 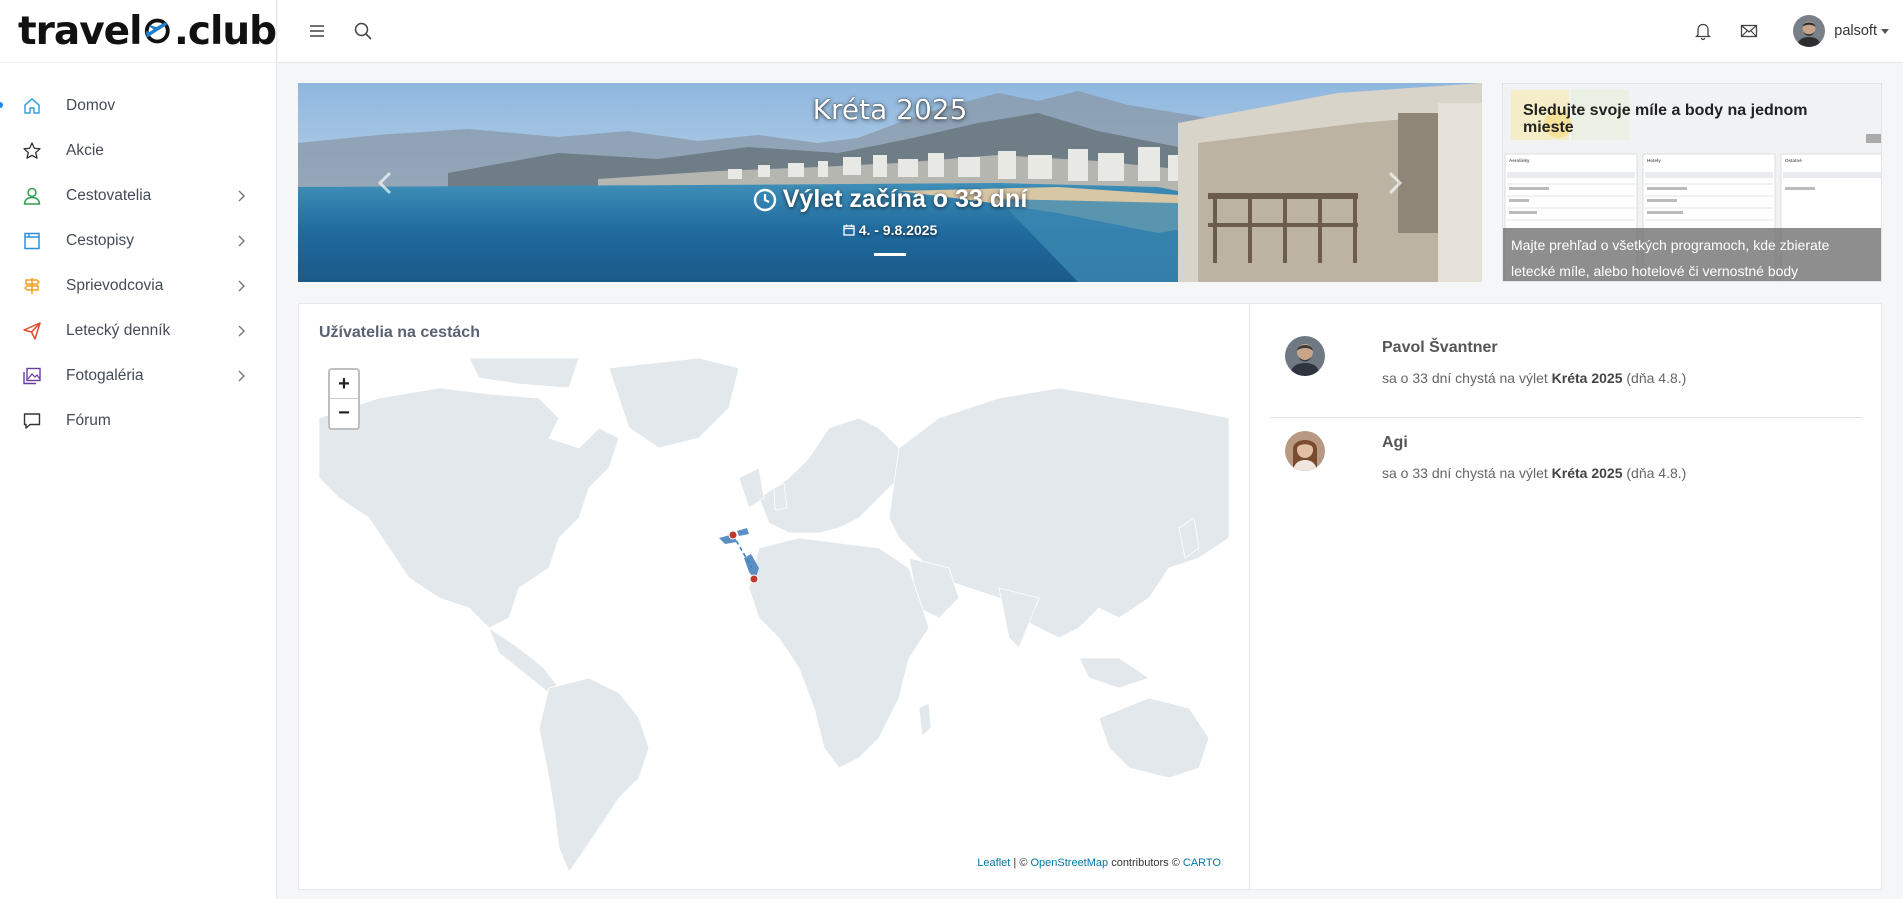 I want to click on map-zoom-control: + −, so click(x=344, y=399).